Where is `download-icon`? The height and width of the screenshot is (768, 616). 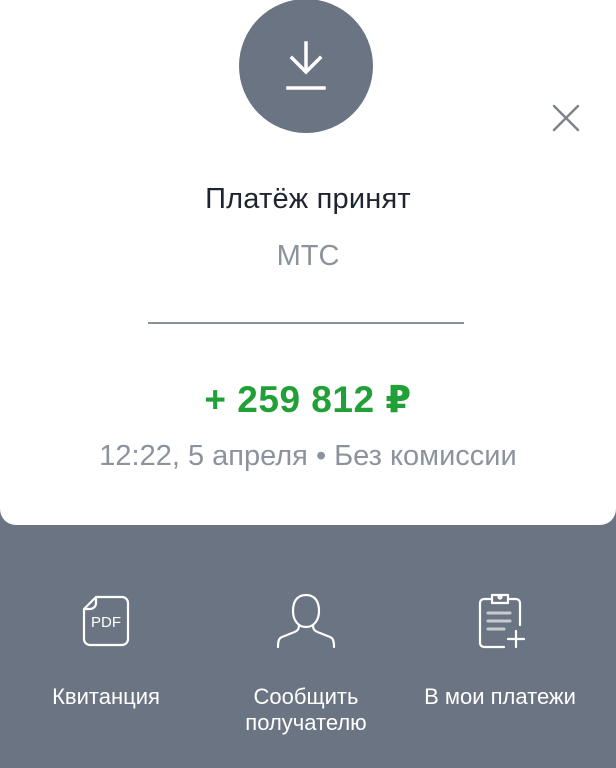
download-icon is located at coordinates (306, 66).